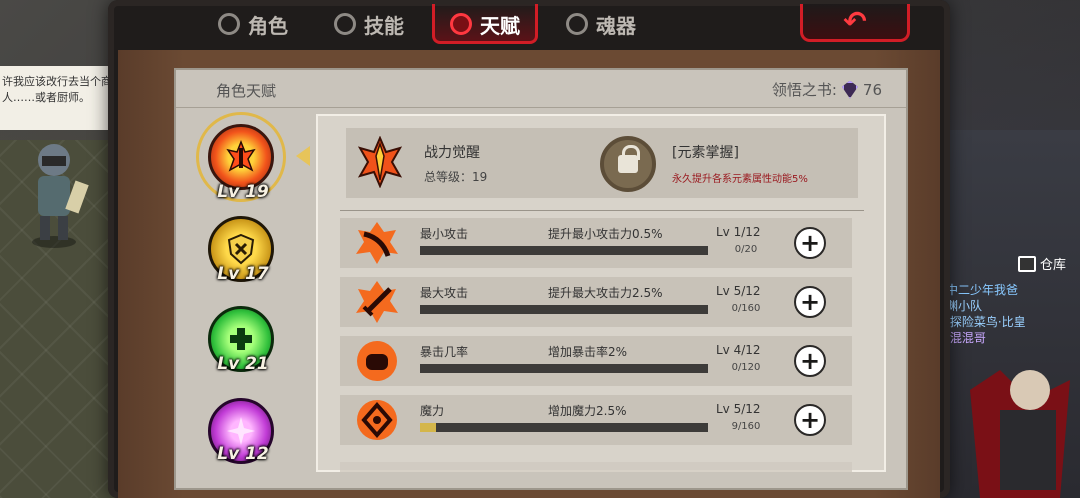 The width and height of the screenshot is (1080, 498). Describe the element at coordinates (738, 350) in the screenshot. I see `attribute-level: Lv 4/12` at that location.